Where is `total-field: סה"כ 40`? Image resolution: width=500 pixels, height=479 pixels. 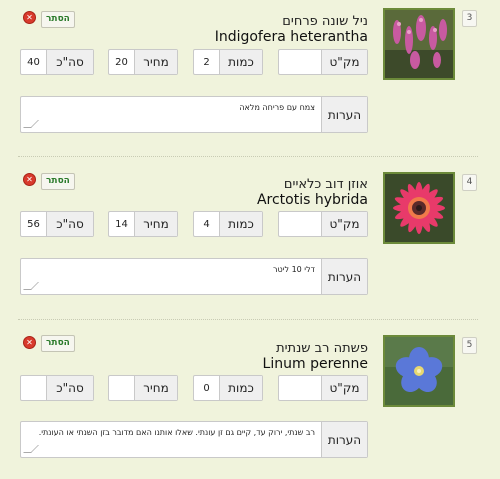
total-field: סה"כ 40 is located at coordinates (57, 62).